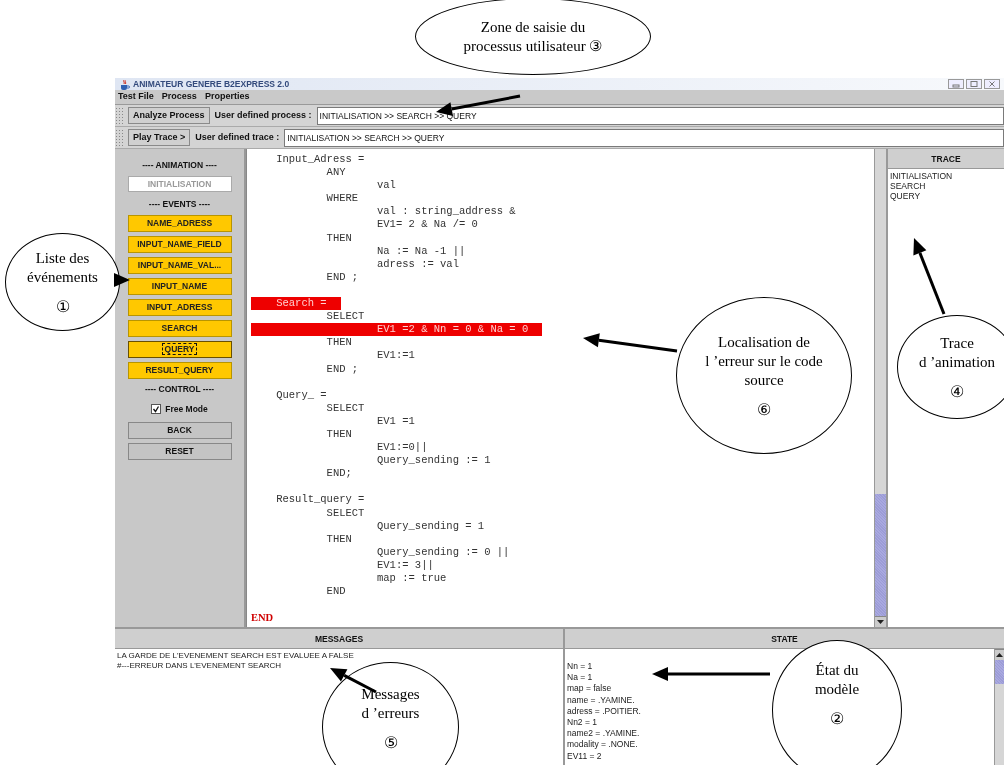 The width and height of the screenshot is (1004, 765). Describe the element at coordinates (199, 666) in the screenshot. I see `message-line: #---ERREUR DANS L'EVENEMENT SEARCH` at that location.